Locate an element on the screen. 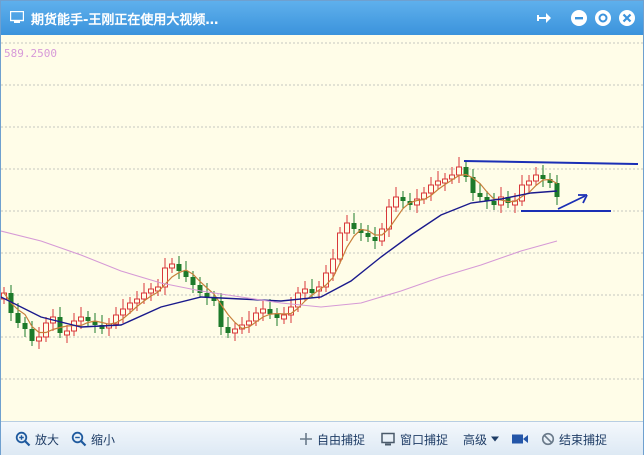  pin-icon is located at coordinates (545, 18).